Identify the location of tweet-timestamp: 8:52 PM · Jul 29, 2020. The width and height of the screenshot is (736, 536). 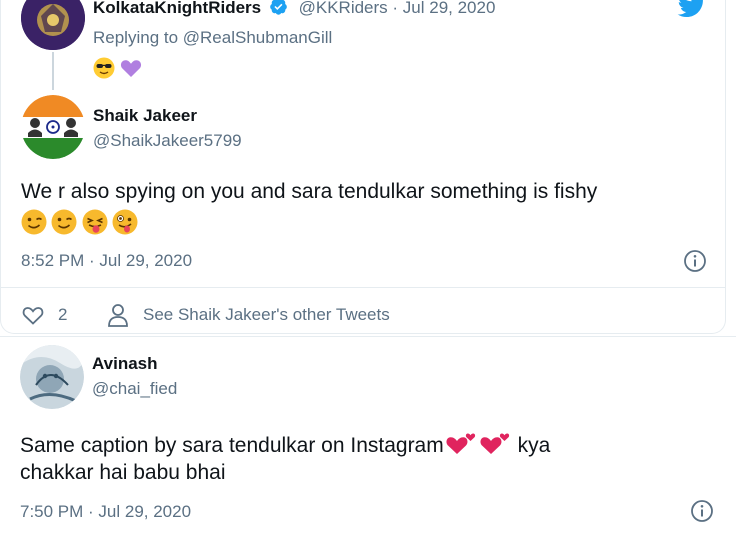
(106, 261).